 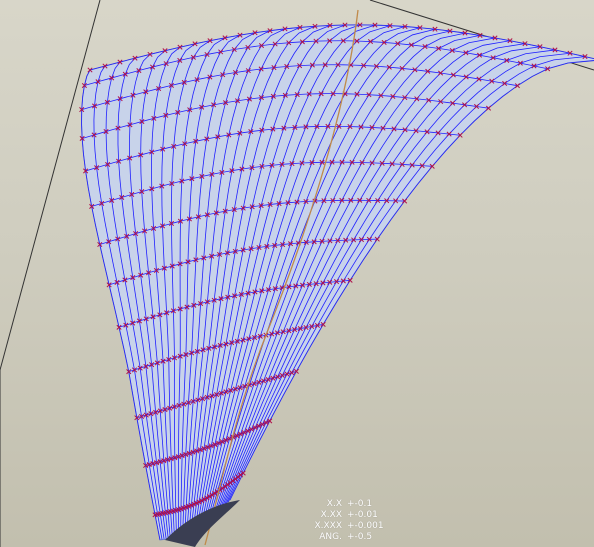 What do you see at coordinates (50, 185) in the screenshot?
I see `datum-plane-edge` at bounding box center [50, 185].